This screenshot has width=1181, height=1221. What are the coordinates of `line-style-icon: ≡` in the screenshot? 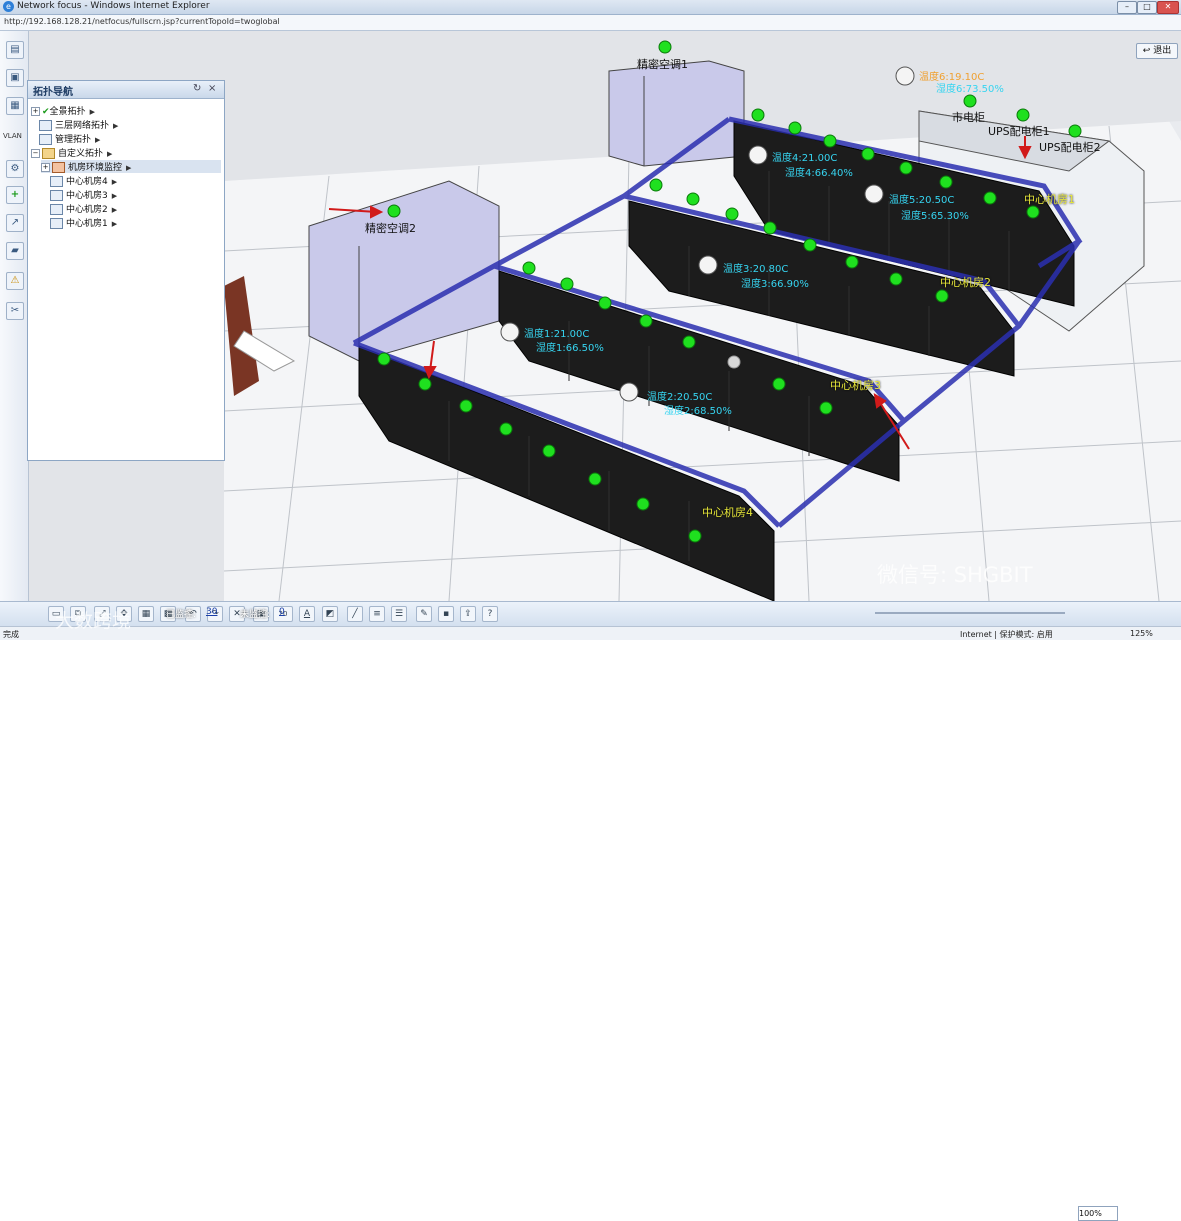 It's located at (377, 614).